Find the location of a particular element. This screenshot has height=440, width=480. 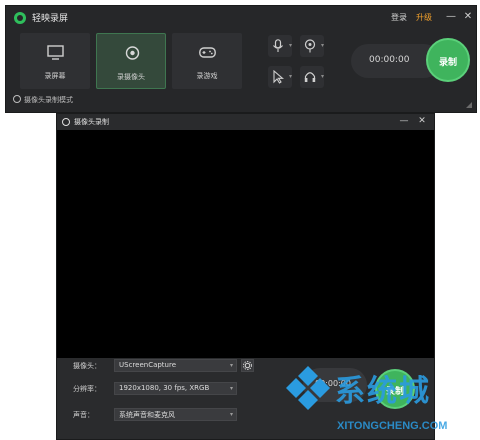

minimize-button: — is located at coordinates (451, 17).